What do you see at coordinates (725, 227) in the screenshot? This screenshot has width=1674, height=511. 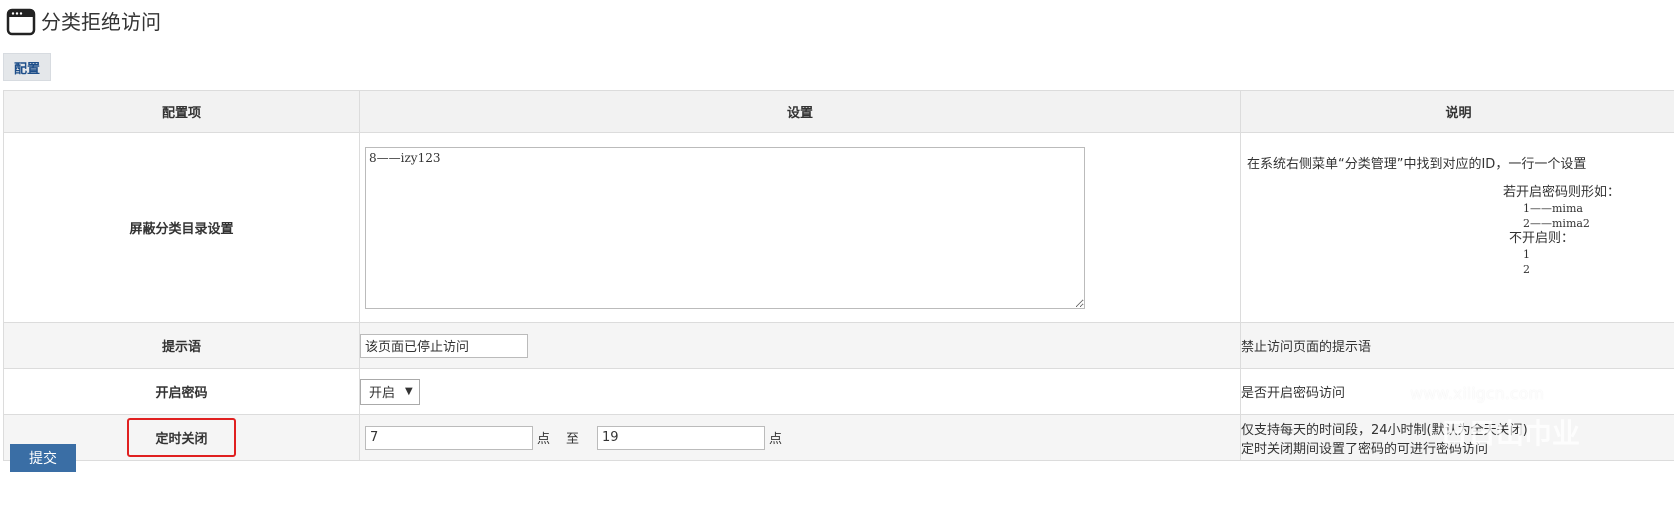 I see `shield-rules-textarea: 8——izy123` at bounding box center [725, 227].